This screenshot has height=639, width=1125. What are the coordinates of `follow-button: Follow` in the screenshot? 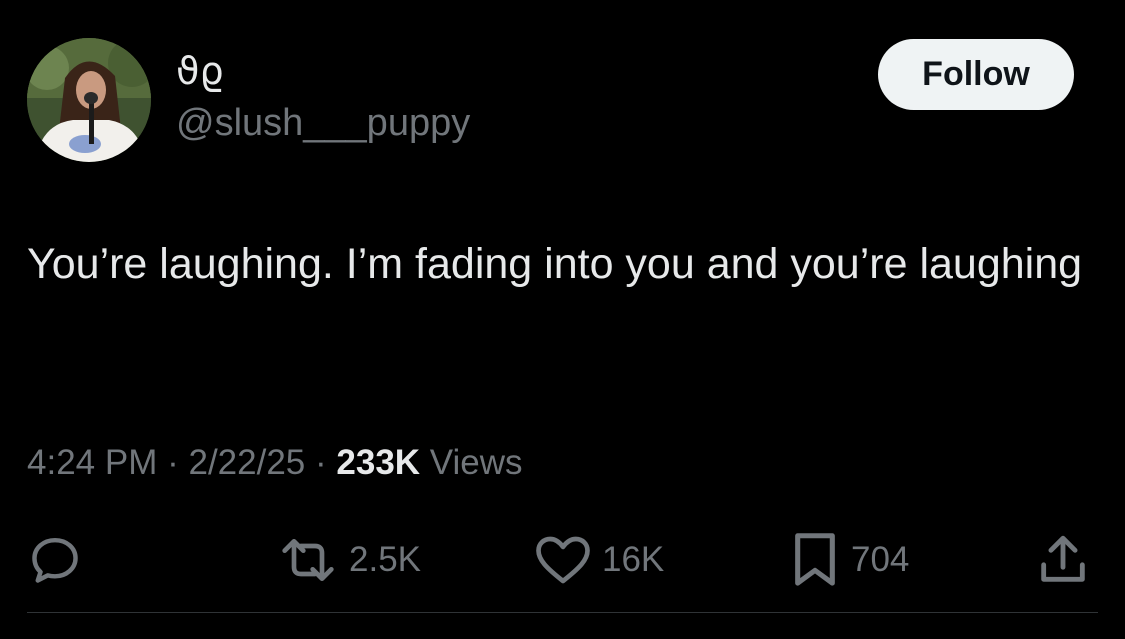 It's located at (976, 74).